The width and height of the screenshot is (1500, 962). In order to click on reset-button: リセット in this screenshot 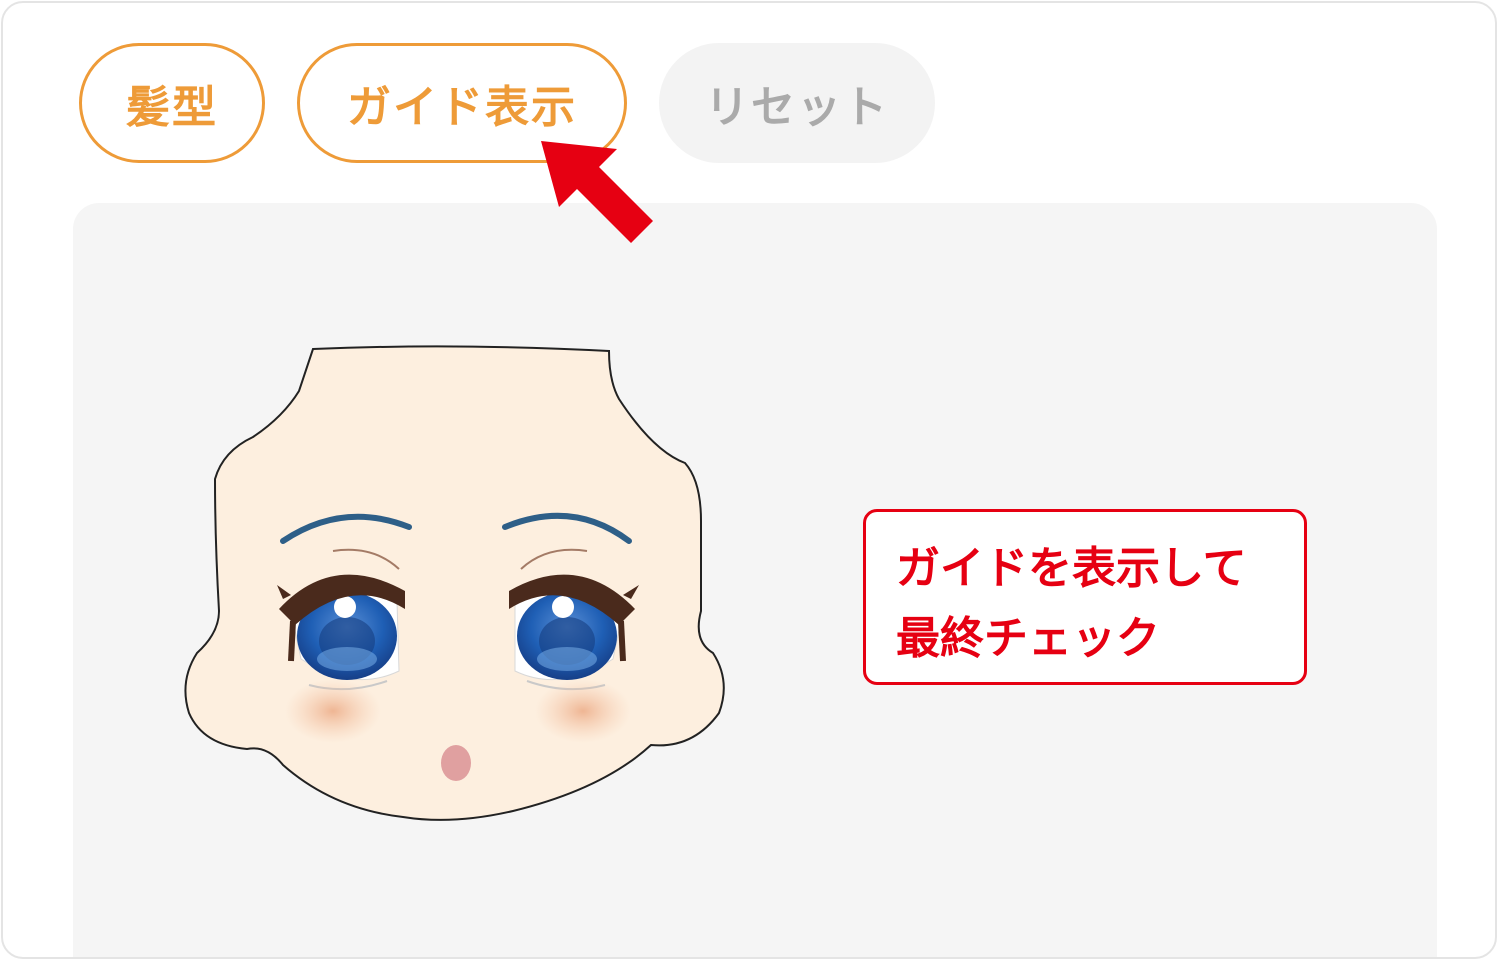, I will do `click(797, 103)`.